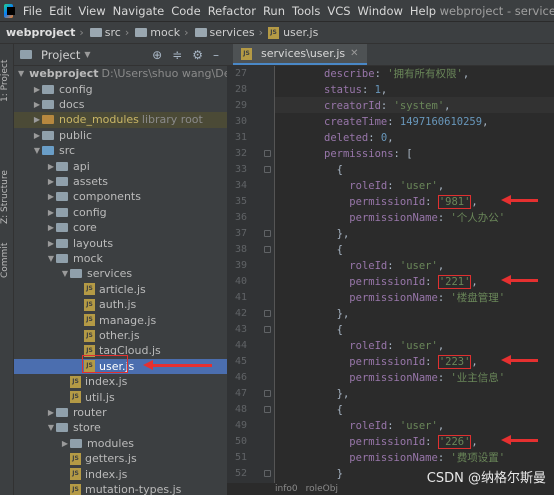 The image size is (554, 495). Describe the element at coordinates (120, 305) in the screenshot. I see `tree-item: JS auth.js` at that location.